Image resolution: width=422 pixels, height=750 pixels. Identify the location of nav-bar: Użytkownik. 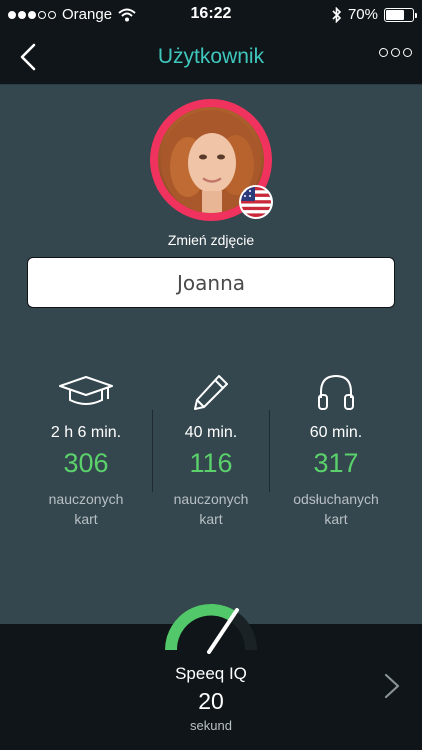
(211, 57).